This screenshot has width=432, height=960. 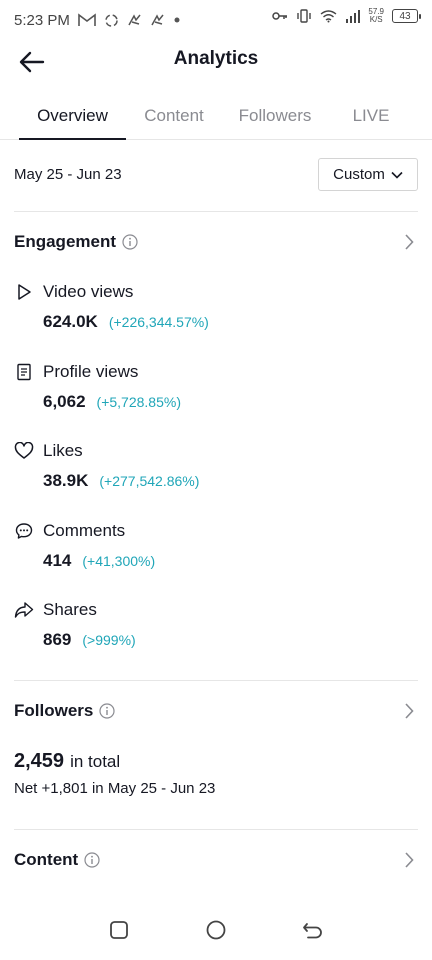 I want to click on metric-value: 869, so click(x=57, y=639).